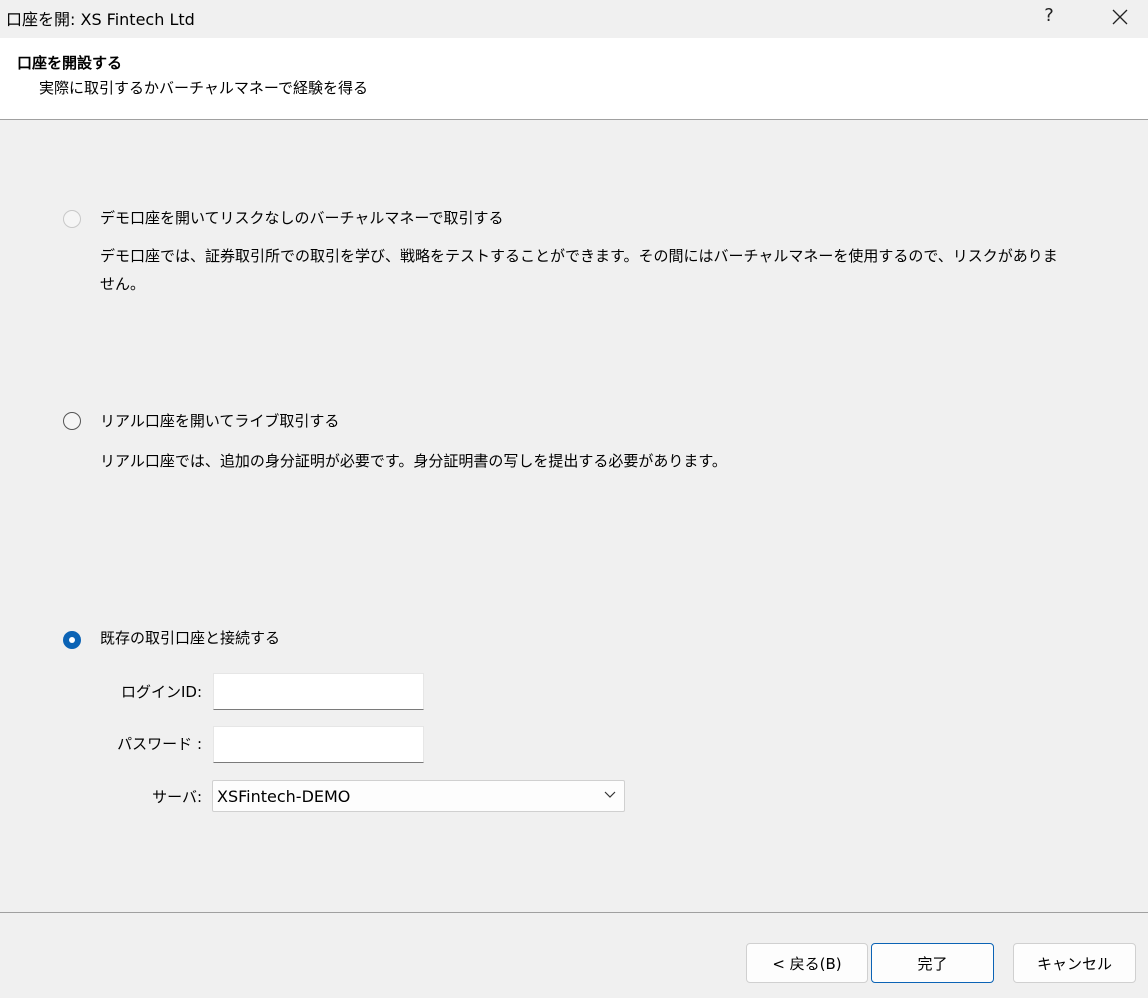  Describe the element at coordinates (70, 63) in the screenshot. I see `page-title: 口座を開設する` at that location.